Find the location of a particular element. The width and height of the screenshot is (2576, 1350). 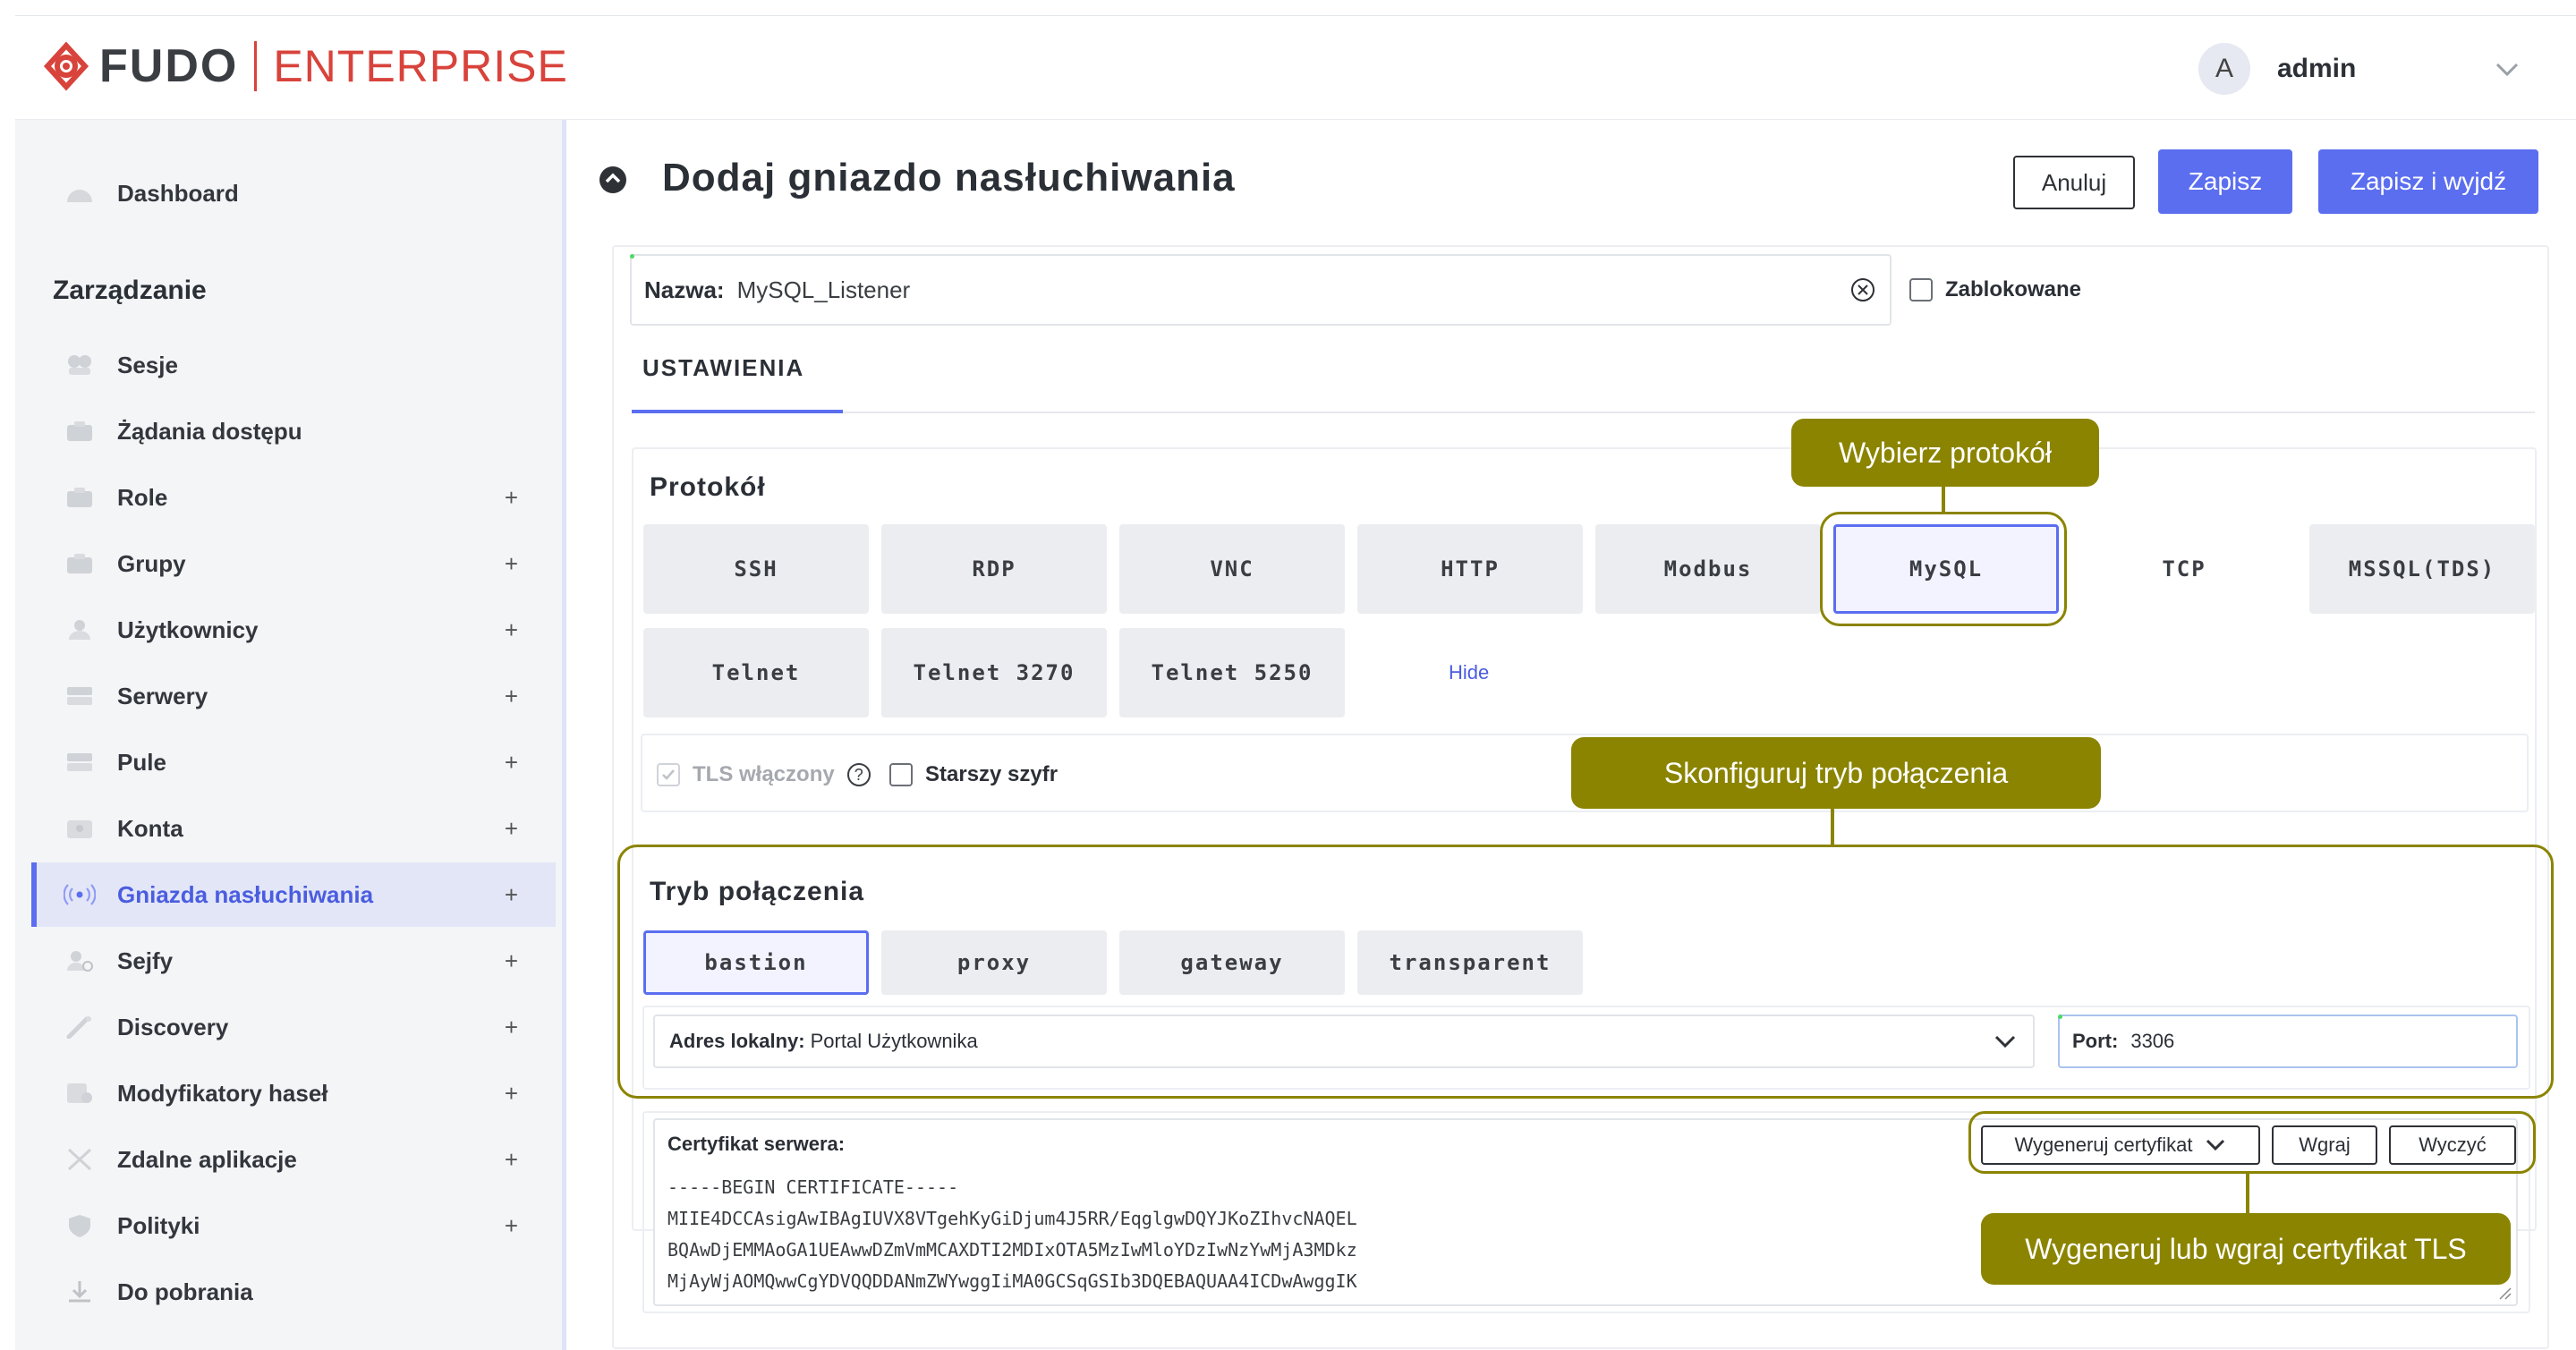

blocked-label: Zablokowane is located at coordinates (2013, 289).